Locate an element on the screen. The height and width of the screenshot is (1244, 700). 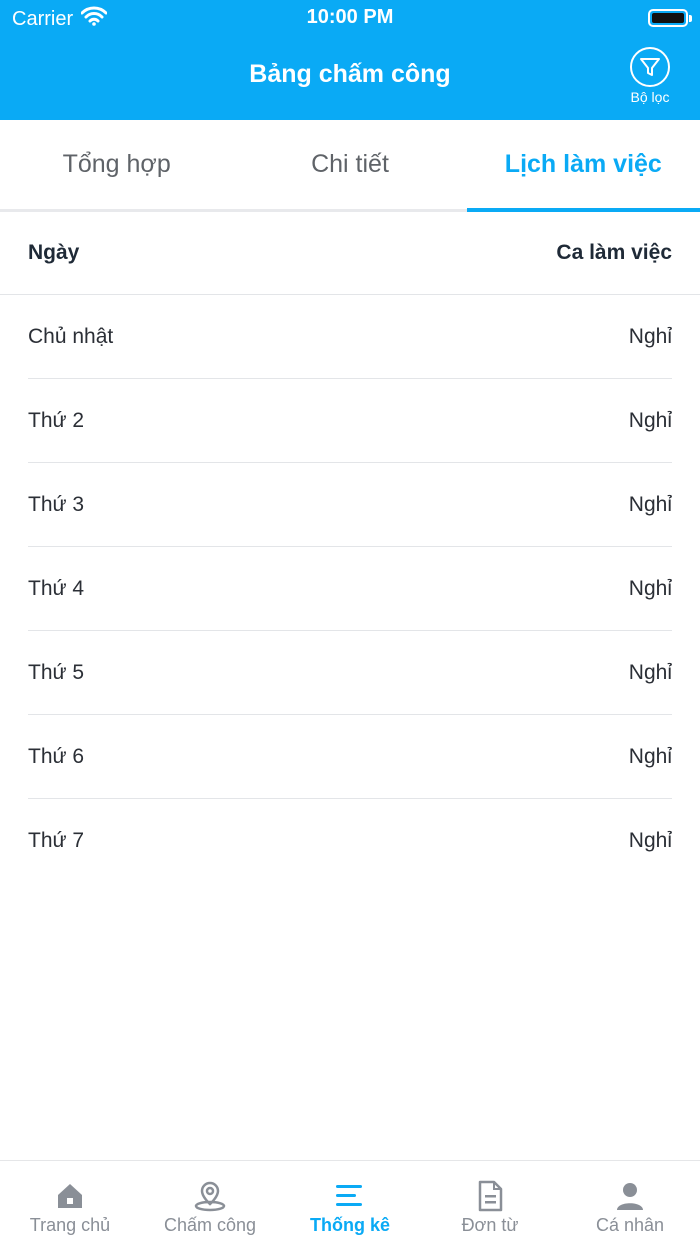
tab-detail: Chi tiết is located at coordinates (349, 164).